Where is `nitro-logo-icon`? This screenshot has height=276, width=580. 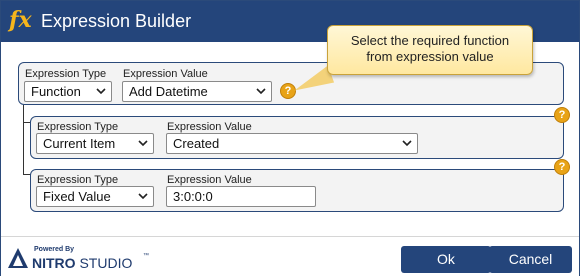 nitro-logo-icon is located at coordinates (18, 258).